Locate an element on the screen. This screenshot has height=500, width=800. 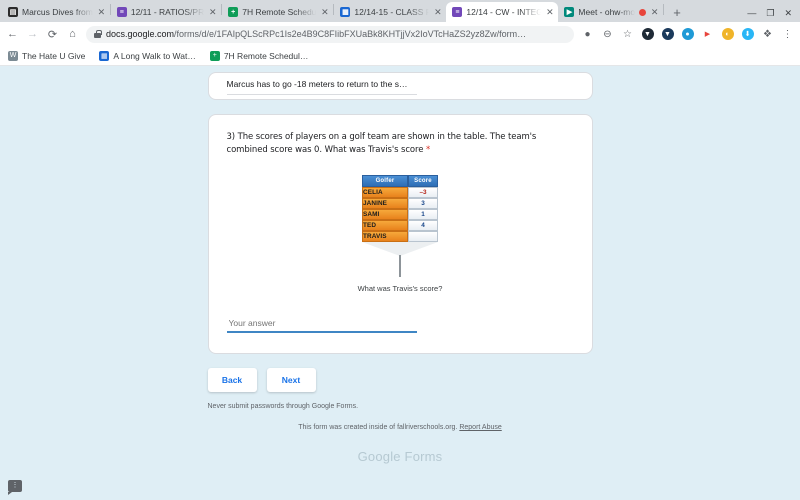
window-maximize-button: ❐ is located at coordinates (770, 13).